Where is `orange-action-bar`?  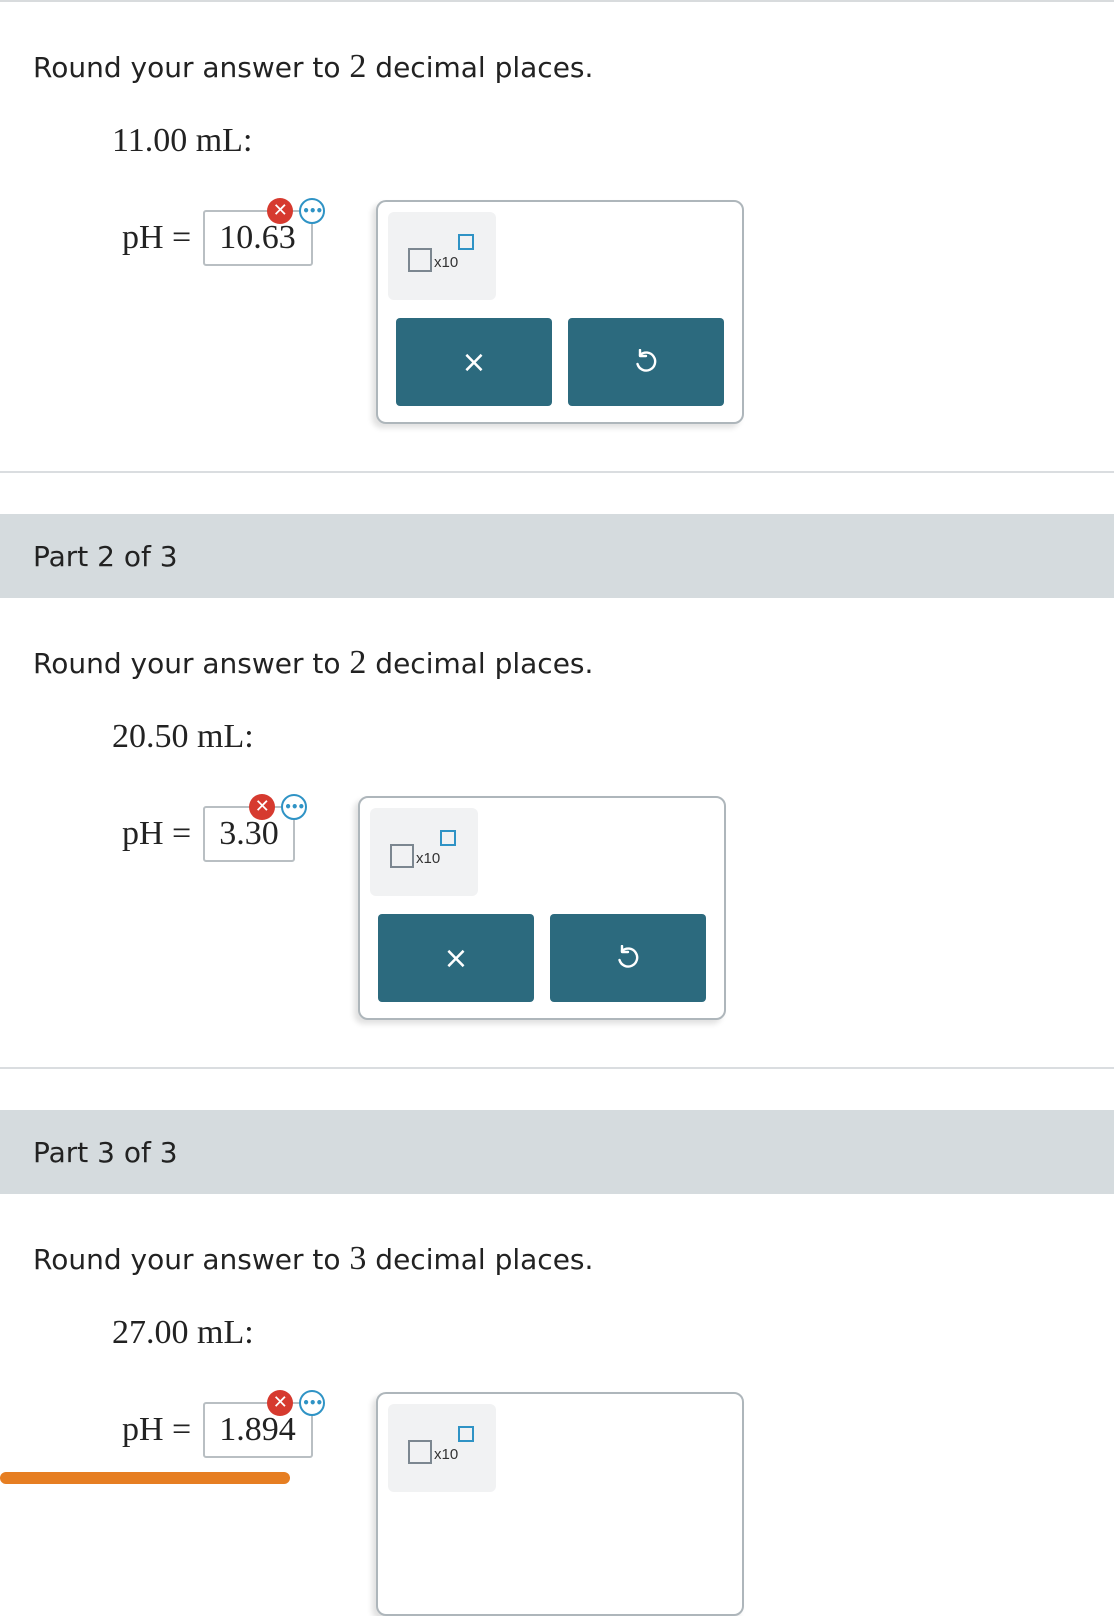
orange-action-bar is located at coordinates (145, 1478).